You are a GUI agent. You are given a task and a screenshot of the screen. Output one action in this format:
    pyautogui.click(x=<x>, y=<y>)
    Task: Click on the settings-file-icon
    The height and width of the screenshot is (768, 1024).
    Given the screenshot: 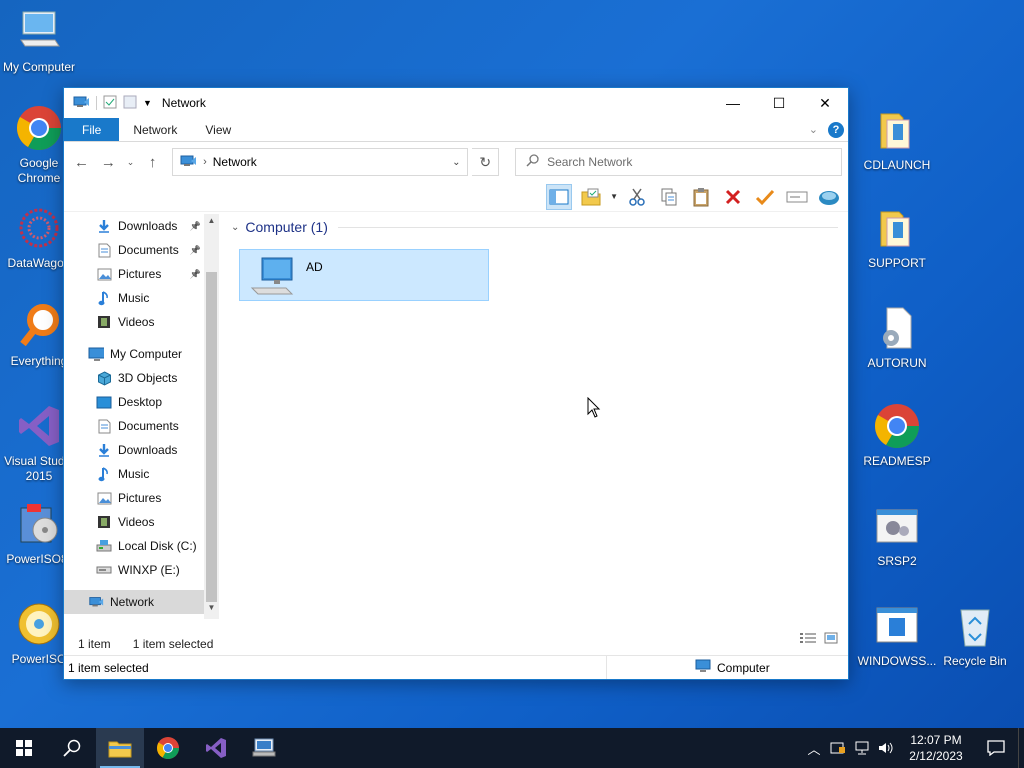 What is the action you would take?
    pyautogui.click(x=897, y=328)
    